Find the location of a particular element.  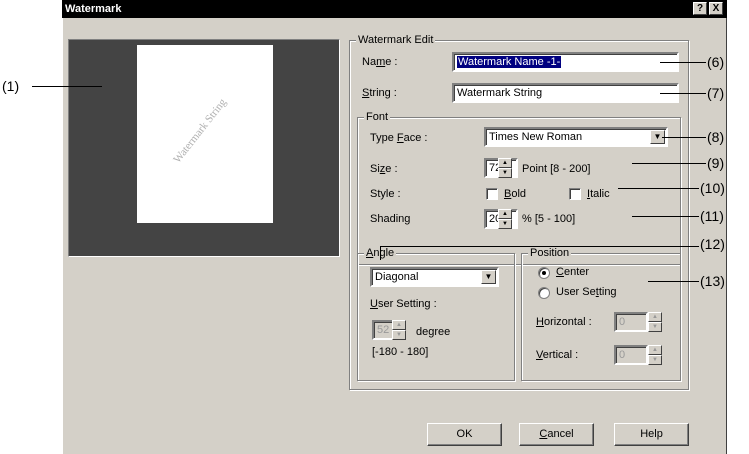

horizontal-spinner: ▲ ▼ is located at coordinates (655, 322).